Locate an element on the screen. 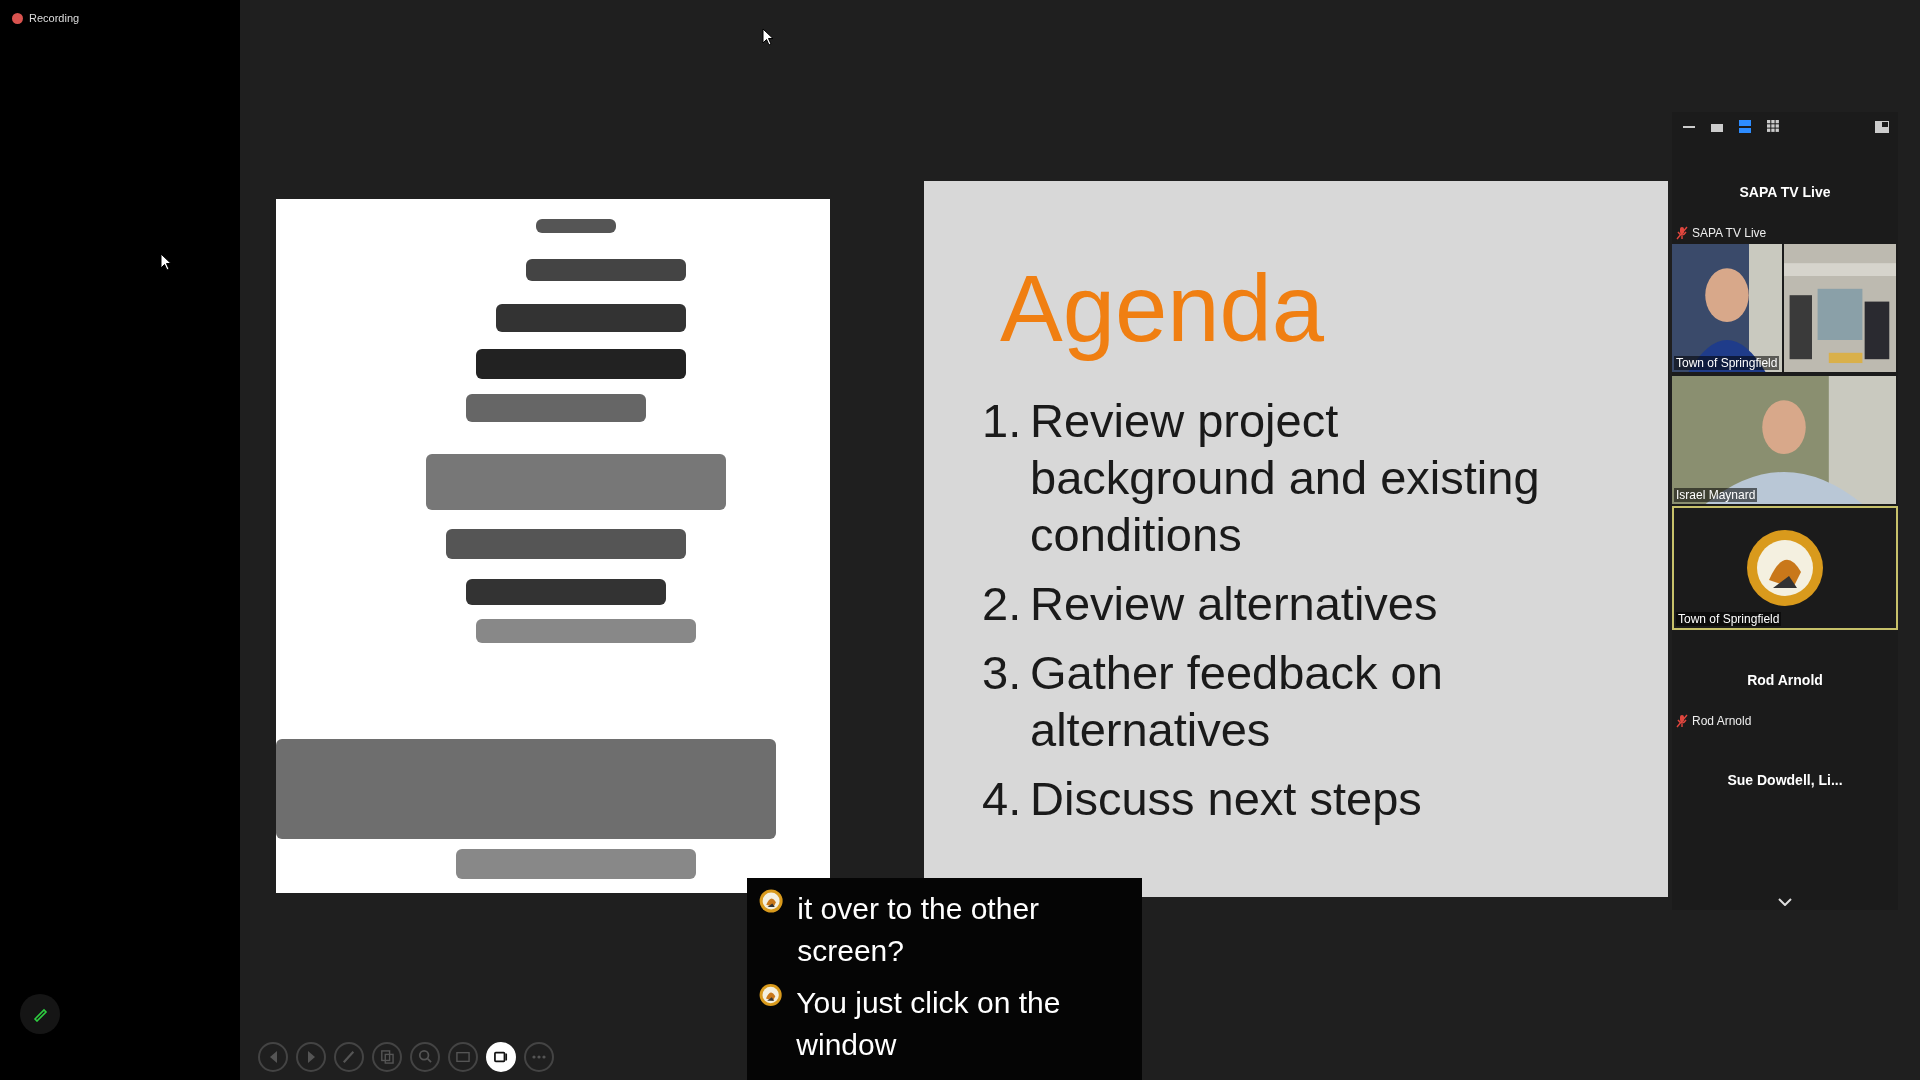  next-icon is located at coordinates (311, 1057).